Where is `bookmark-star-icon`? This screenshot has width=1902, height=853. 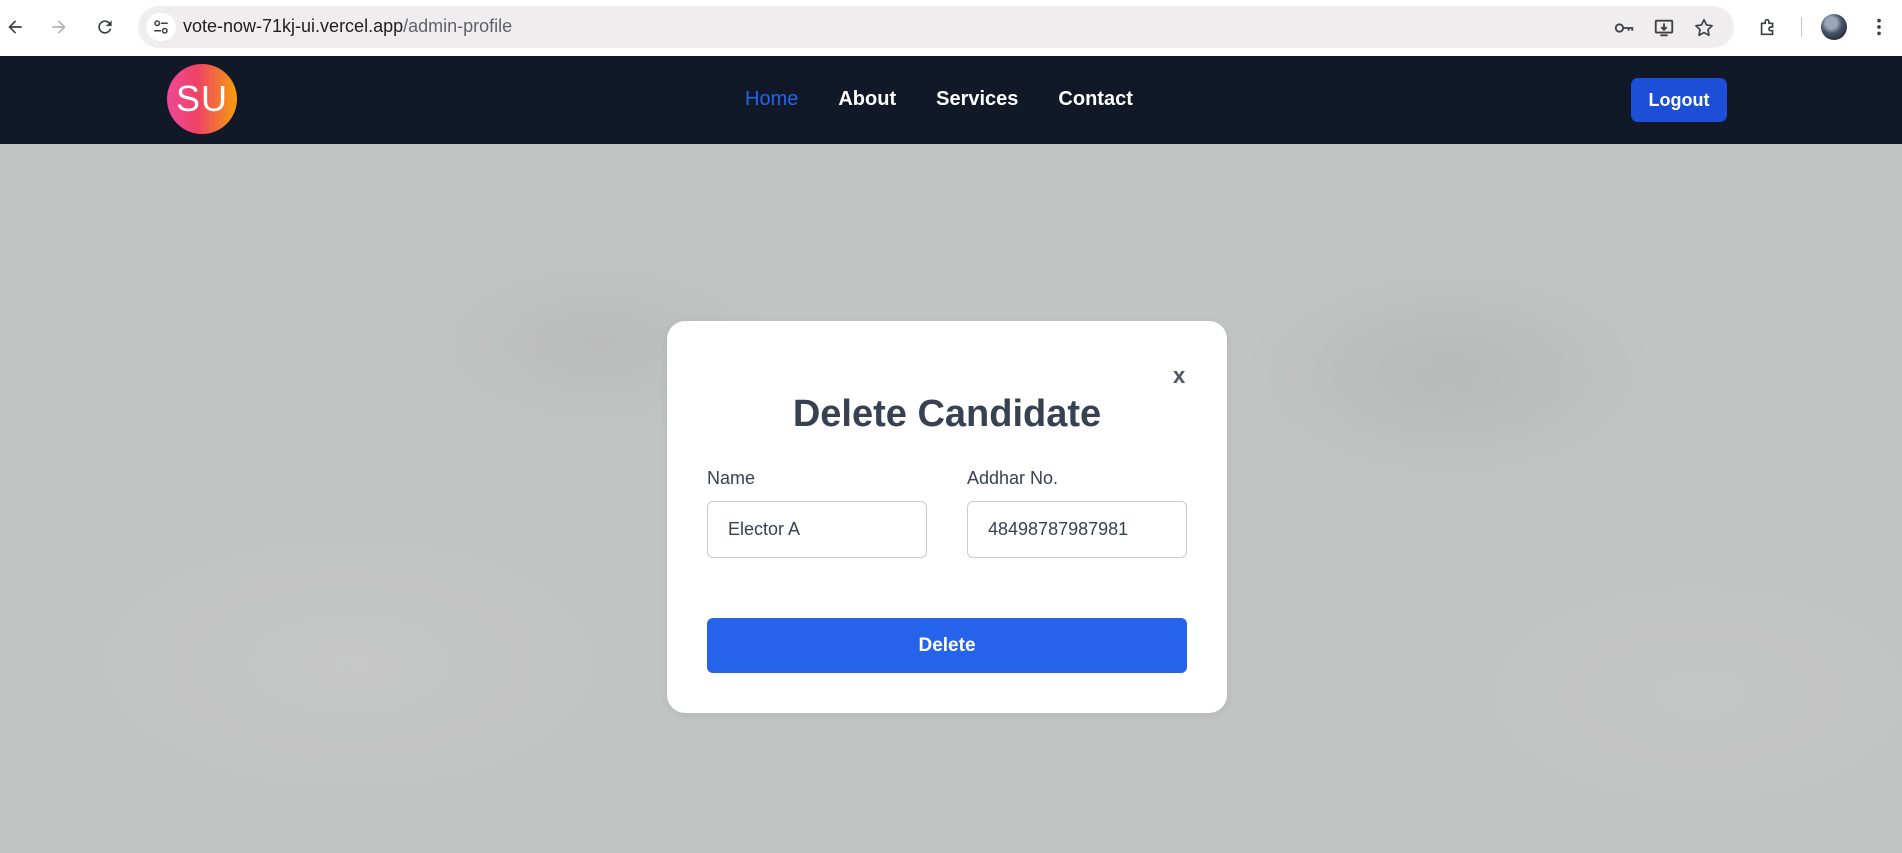
bookmark-star-icon is located at coordinates (1704, 28).